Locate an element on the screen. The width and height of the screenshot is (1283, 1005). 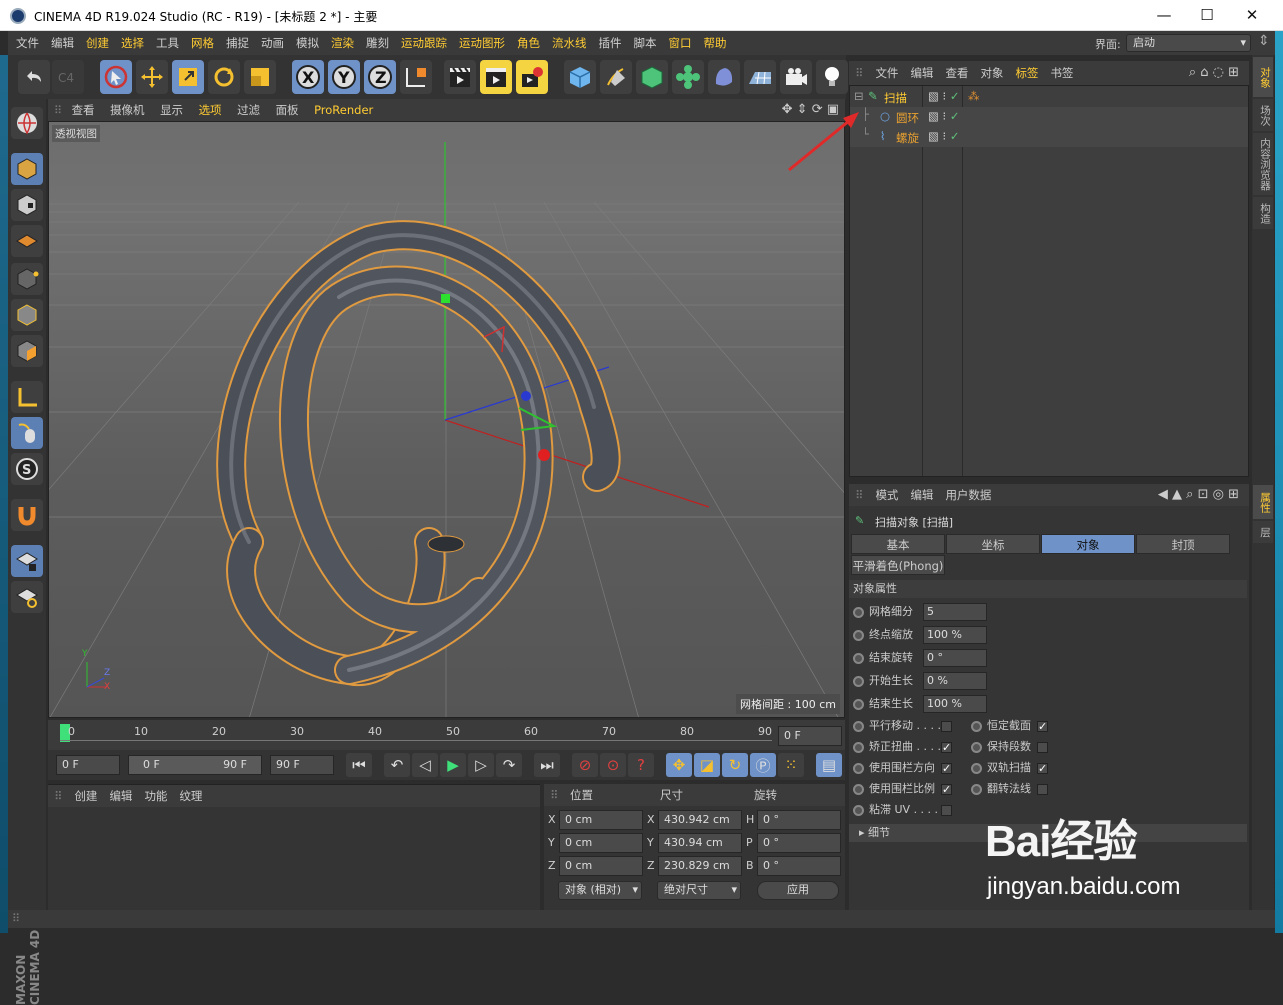
menu-sculpt: 雕刻 is located at coordinates (377, 43).